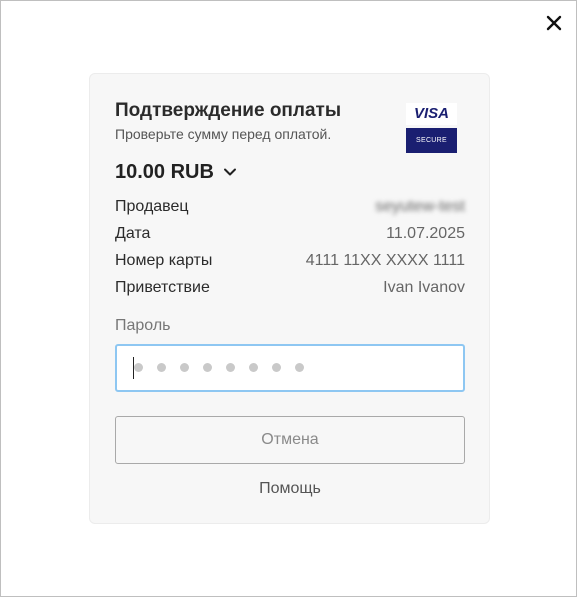  Describe the element at coordinates (164, 171) in the screenshot. I see `payment-amount: 10.00 RUB` at that location.